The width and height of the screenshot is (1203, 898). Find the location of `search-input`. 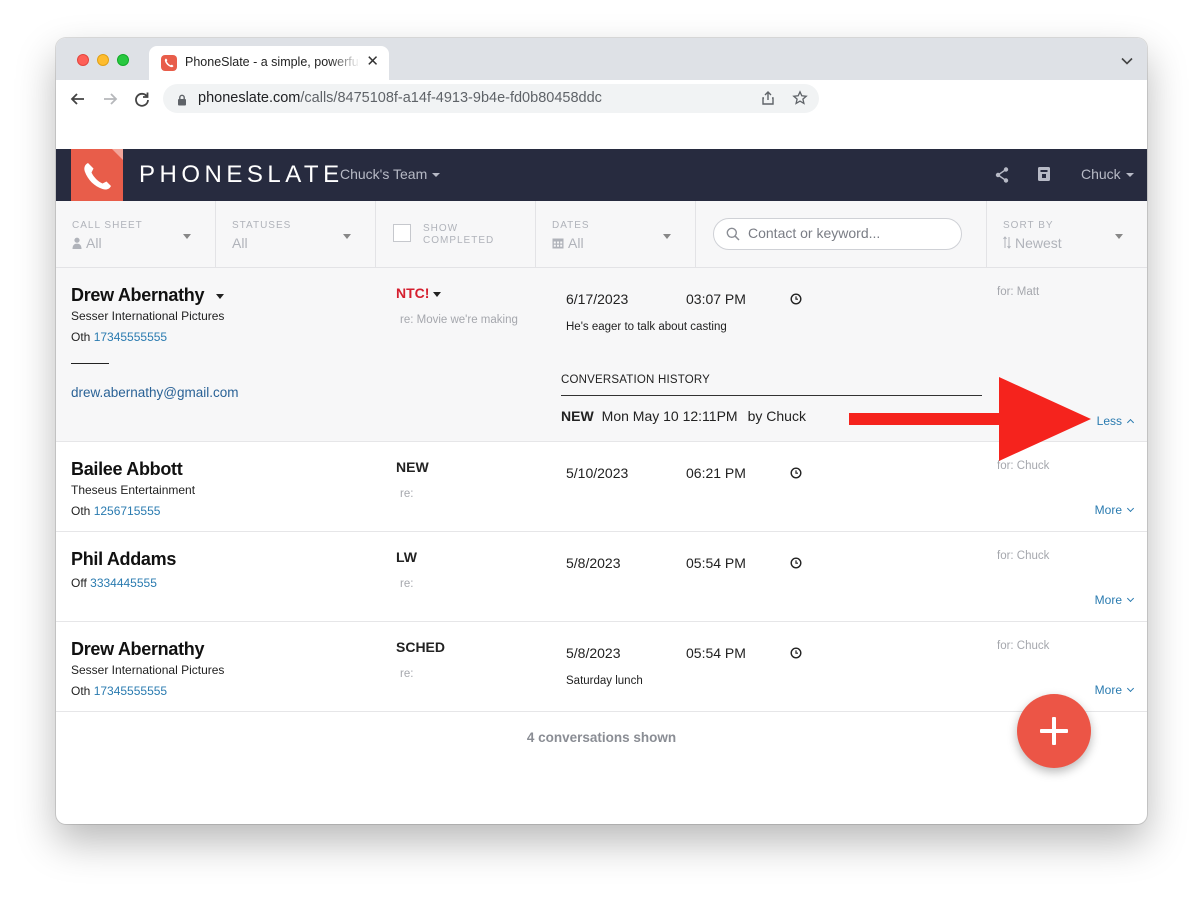

search-input is located at coordinates (848, 233).